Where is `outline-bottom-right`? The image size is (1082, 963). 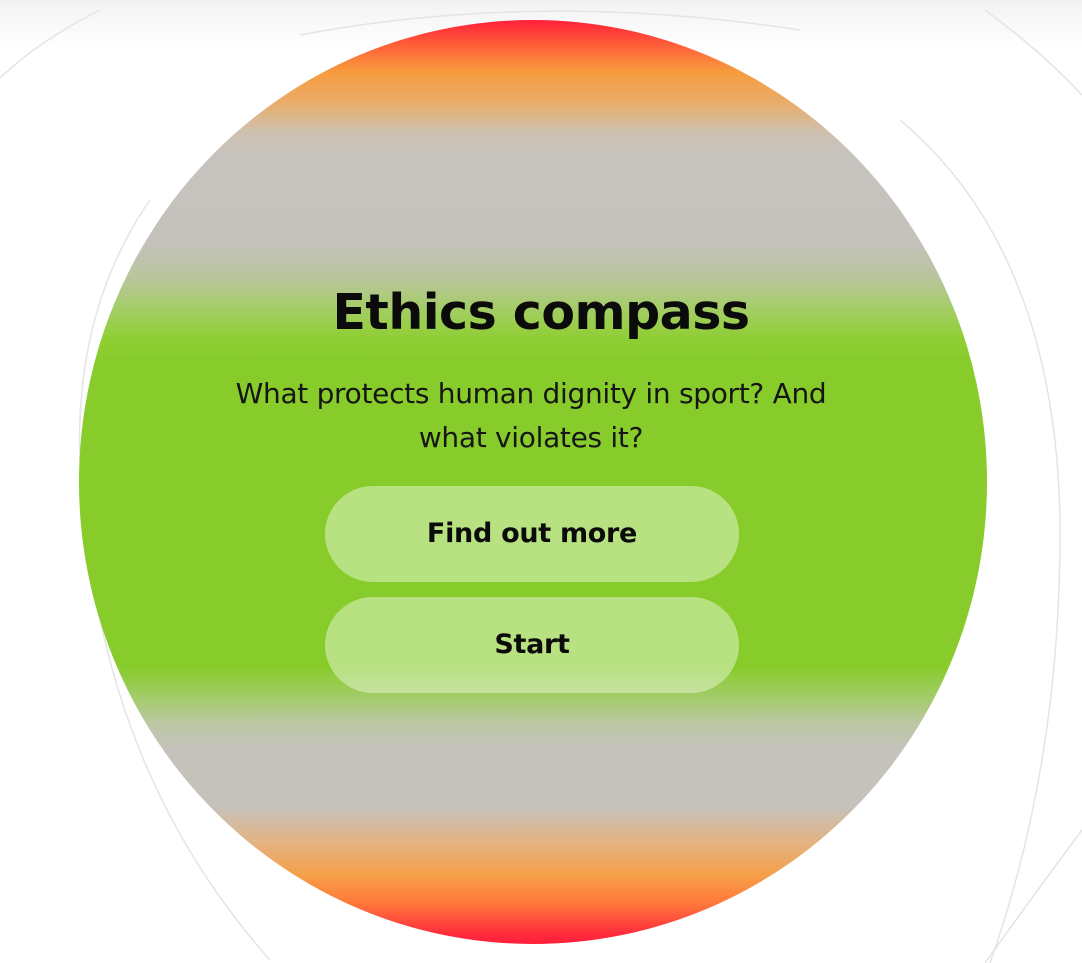 outline-bottom-right is located at coordinates (1033, 896).